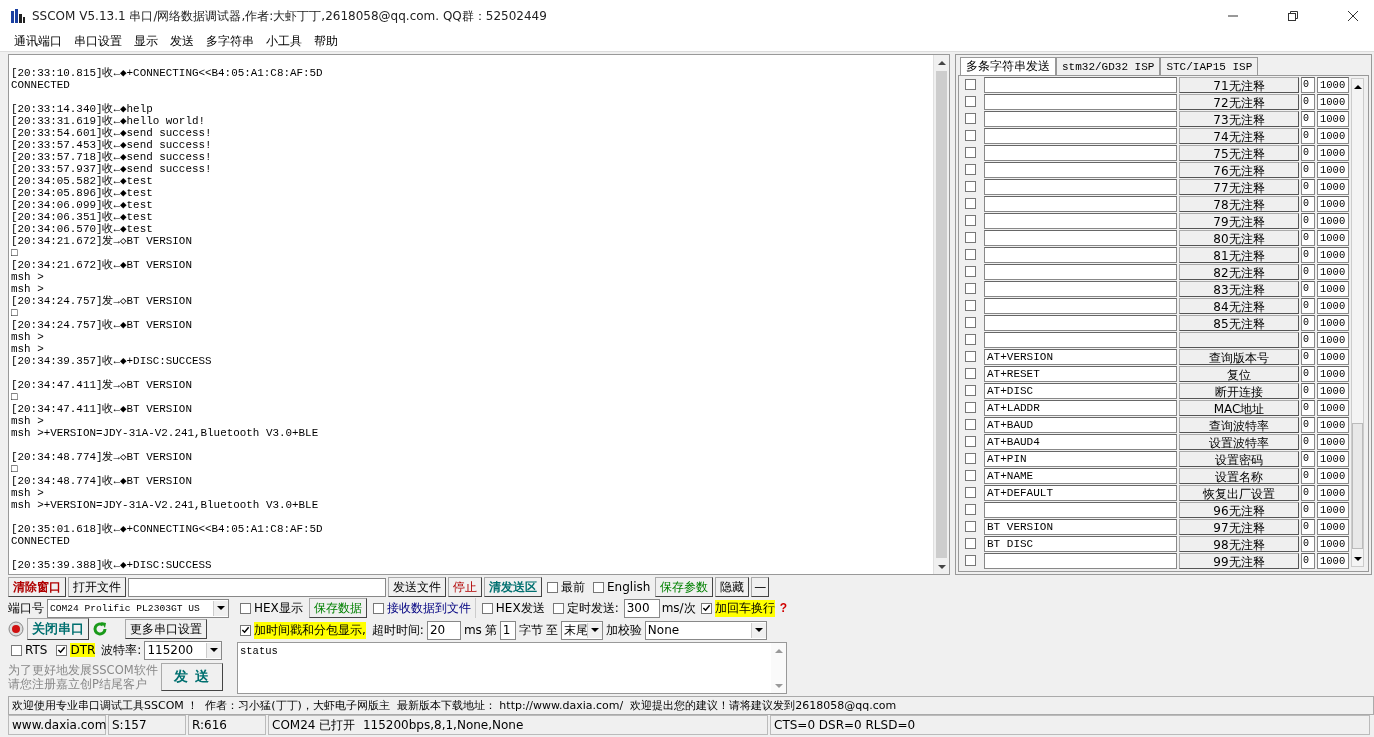 This screenshot has height=737, width=1374. Describe the element at coordinates (684, 587) in the screenshot. I see `save-params-button: 保存参数` at that location.